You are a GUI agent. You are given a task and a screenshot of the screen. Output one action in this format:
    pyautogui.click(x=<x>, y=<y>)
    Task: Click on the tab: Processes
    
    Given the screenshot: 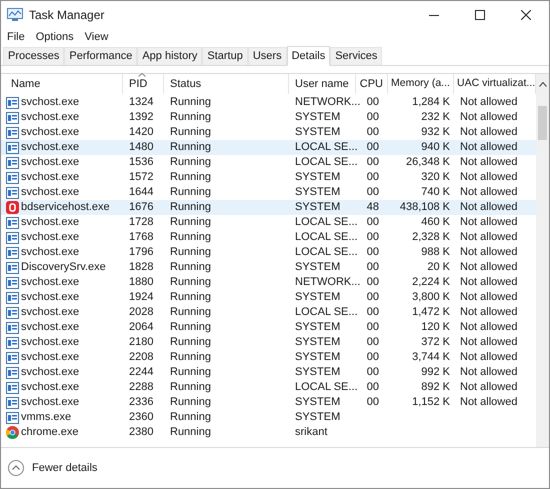 What is the action you would take?
    pyautogui.click(x=33, y=56)
    